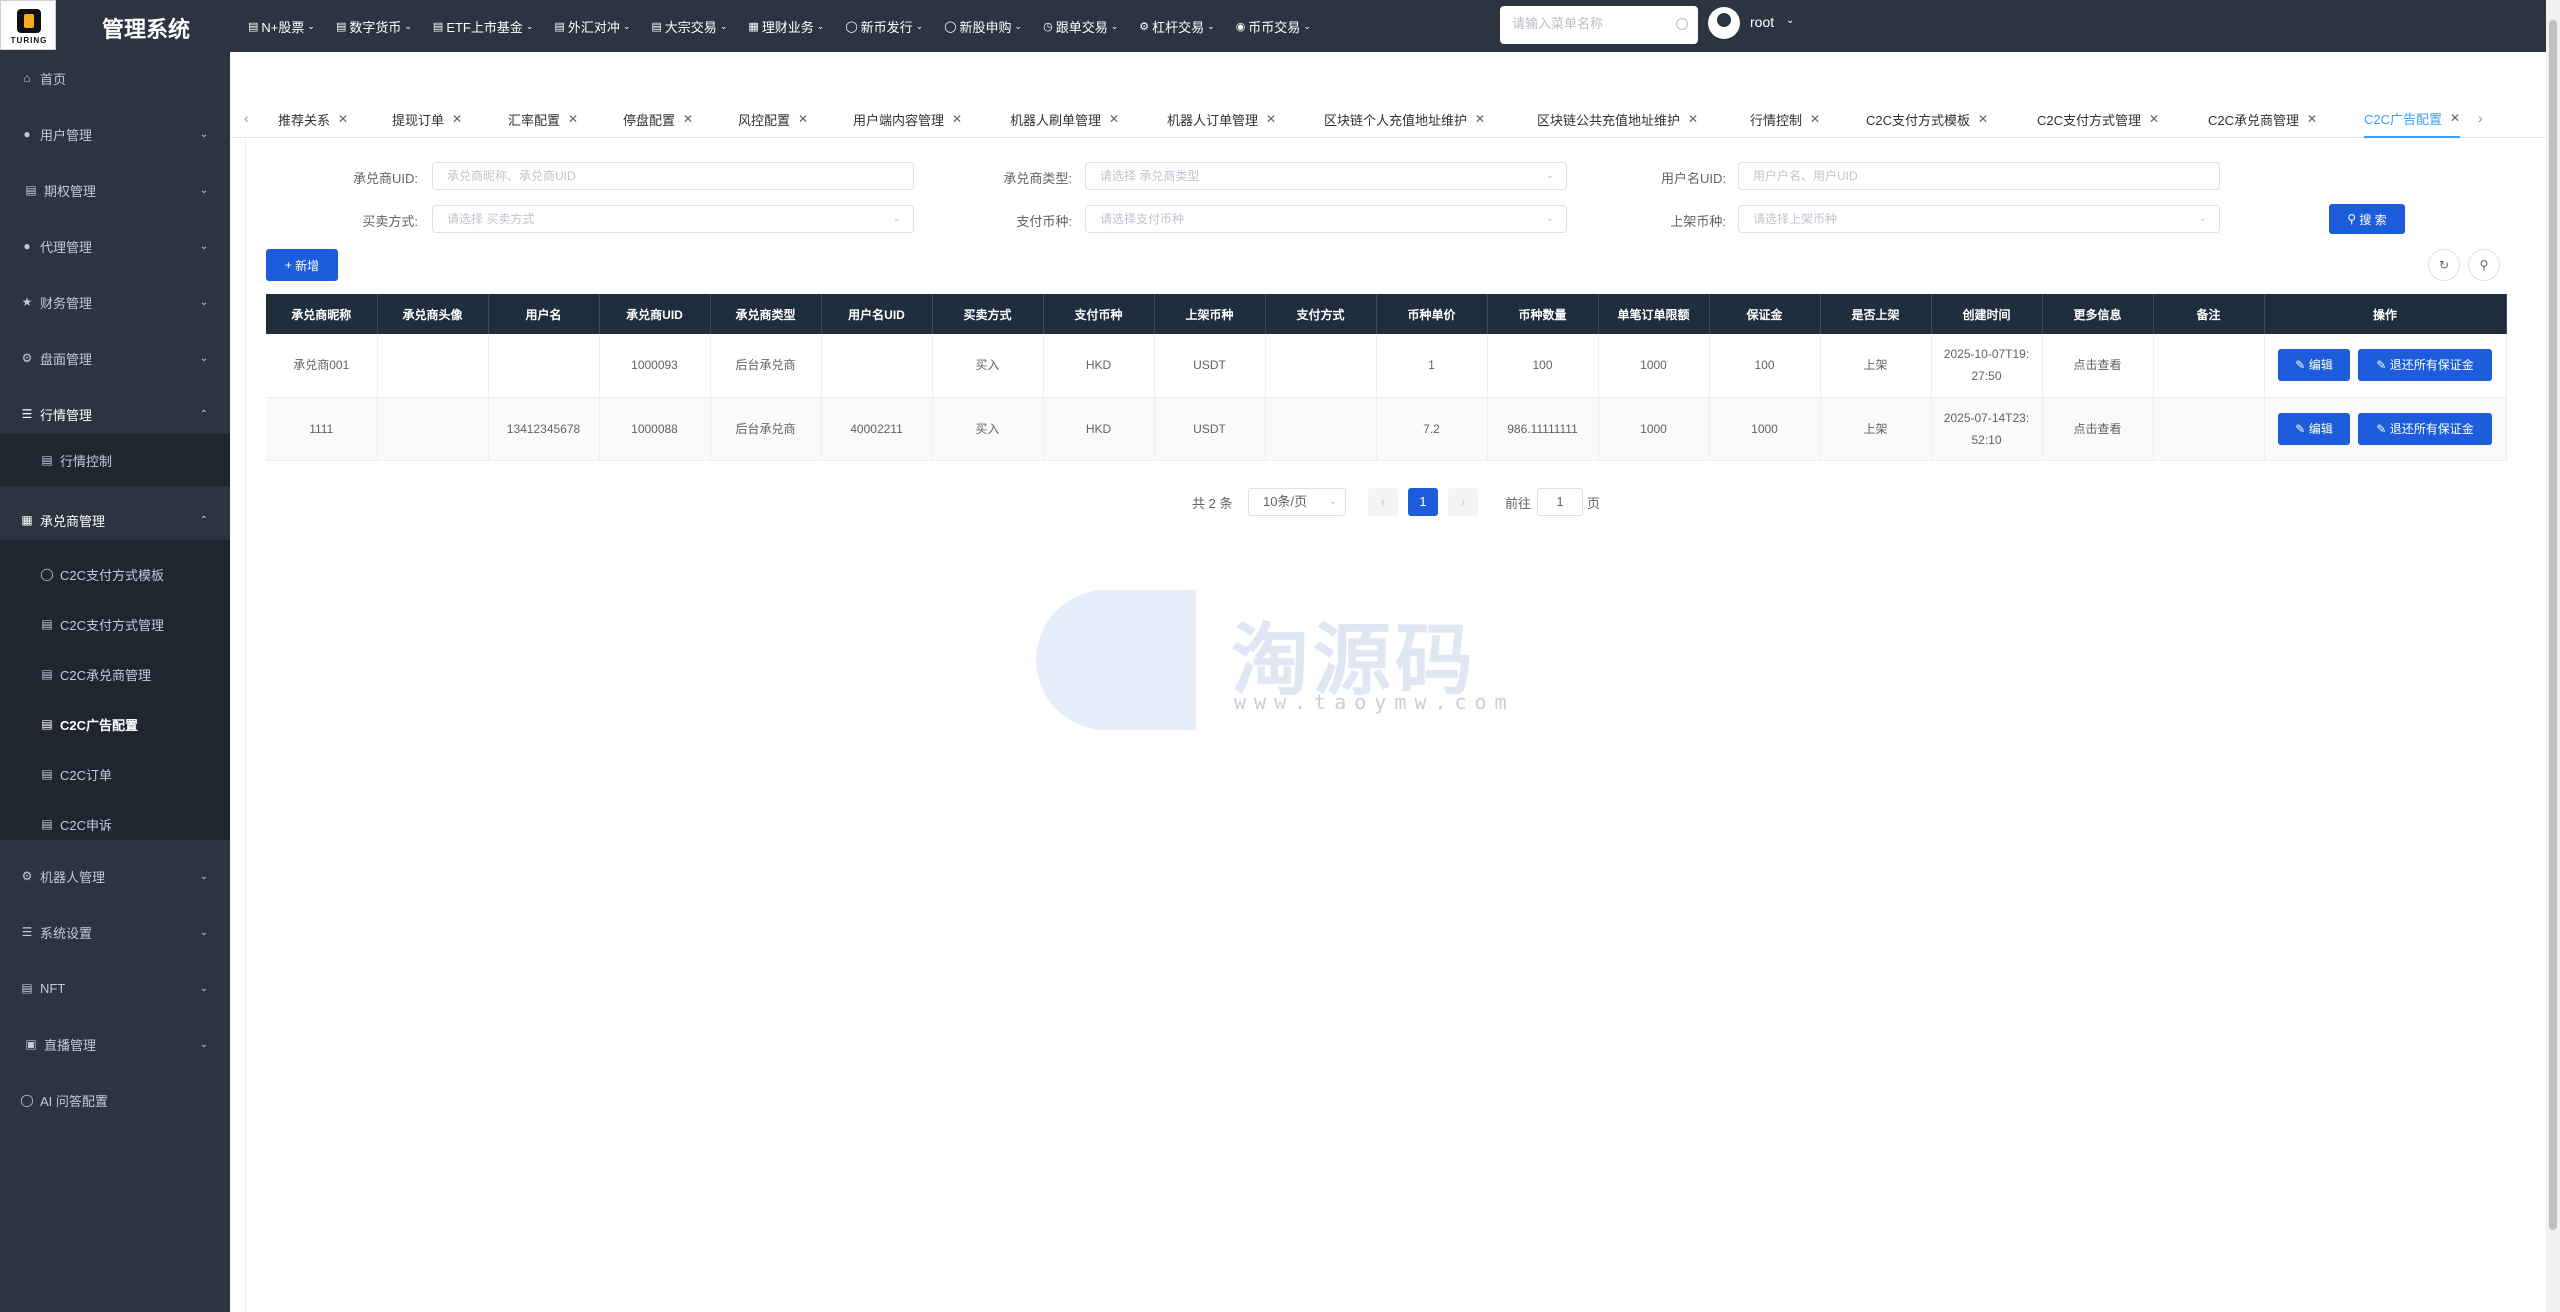 This screenshot has width=2560, height=1312. Describe the element at coordinates (115, 932) in the screenshot. I see `sidebar-item-settings: ☰ 系统设置 ⌄` at that location.